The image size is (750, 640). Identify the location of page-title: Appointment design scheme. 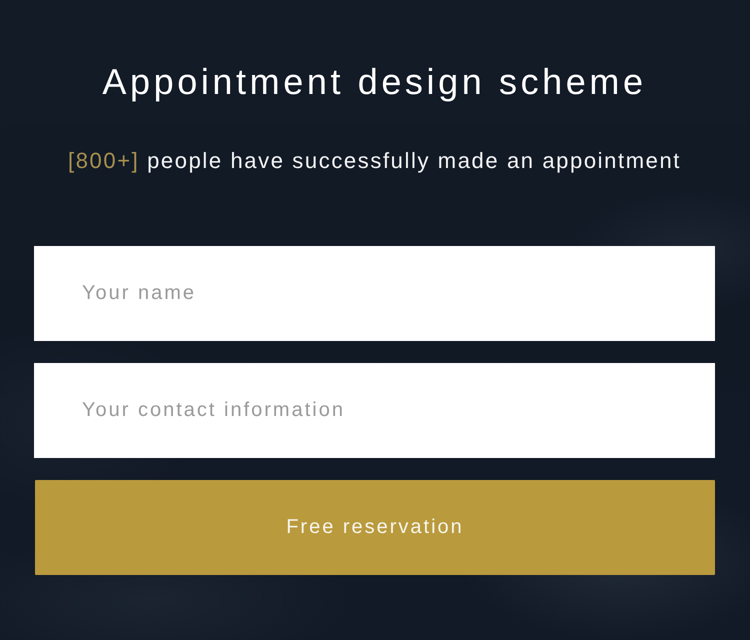
(374, 82).